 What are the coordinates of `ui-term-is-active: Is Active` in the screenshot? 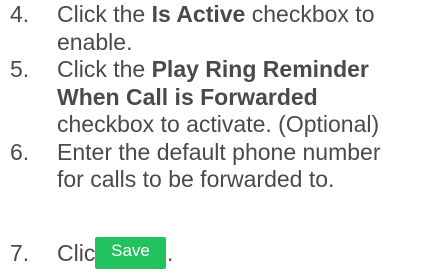 It's located at (198, 14).